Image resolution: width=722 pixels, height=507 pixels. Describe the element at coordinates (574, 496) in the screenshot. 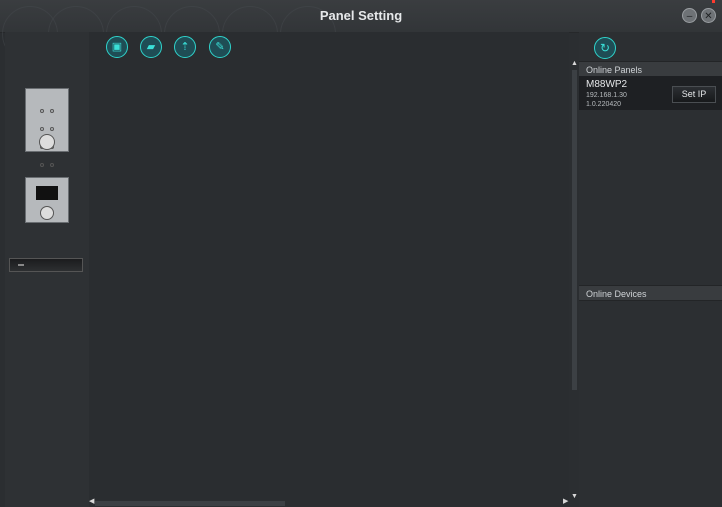

I see `scroll-down-icon: ▼` at that location.